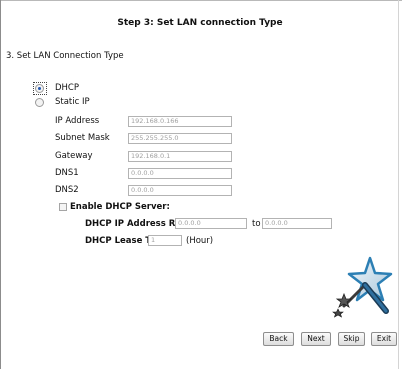  I want to click on exit-button: Exit, so click(384, 339).